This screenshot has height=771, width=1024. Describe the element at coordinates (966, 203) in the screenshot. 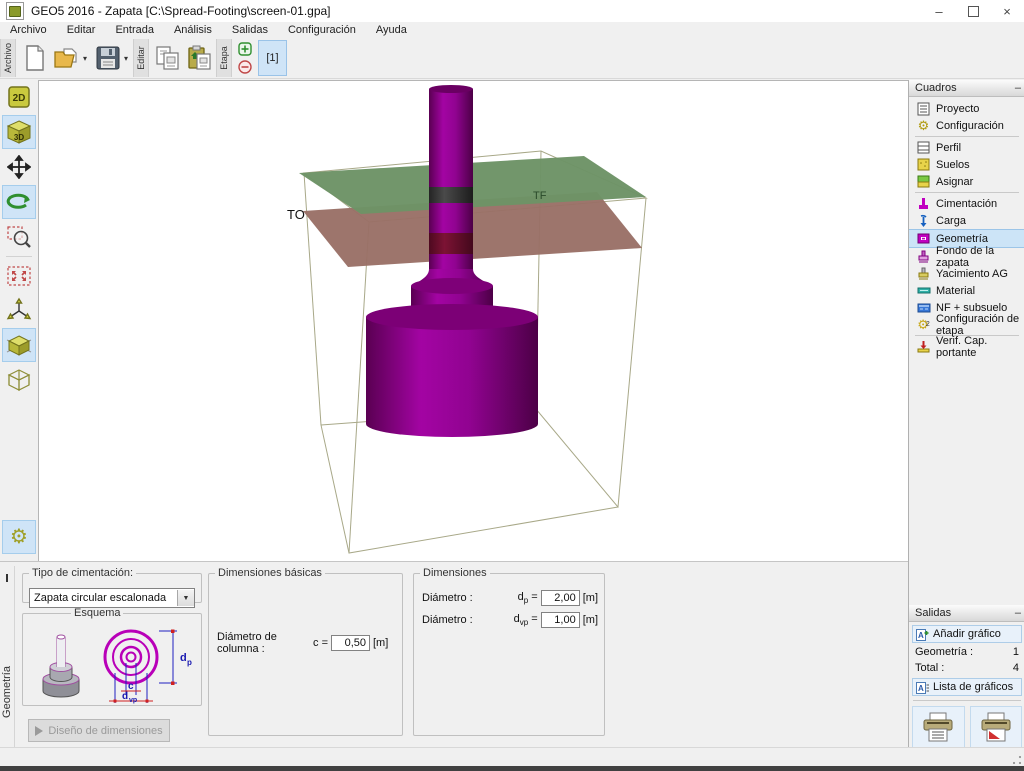

I see `sidebar-item-cimentacion: Cimentación` at that location.